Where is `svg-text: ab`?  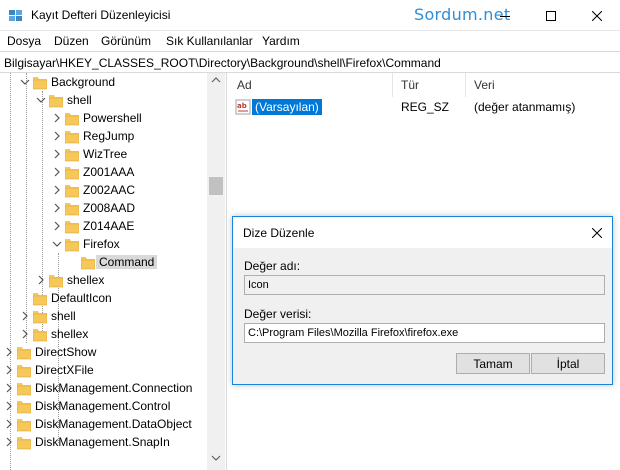
svg-text: ab is located at coordinates (242, 106).